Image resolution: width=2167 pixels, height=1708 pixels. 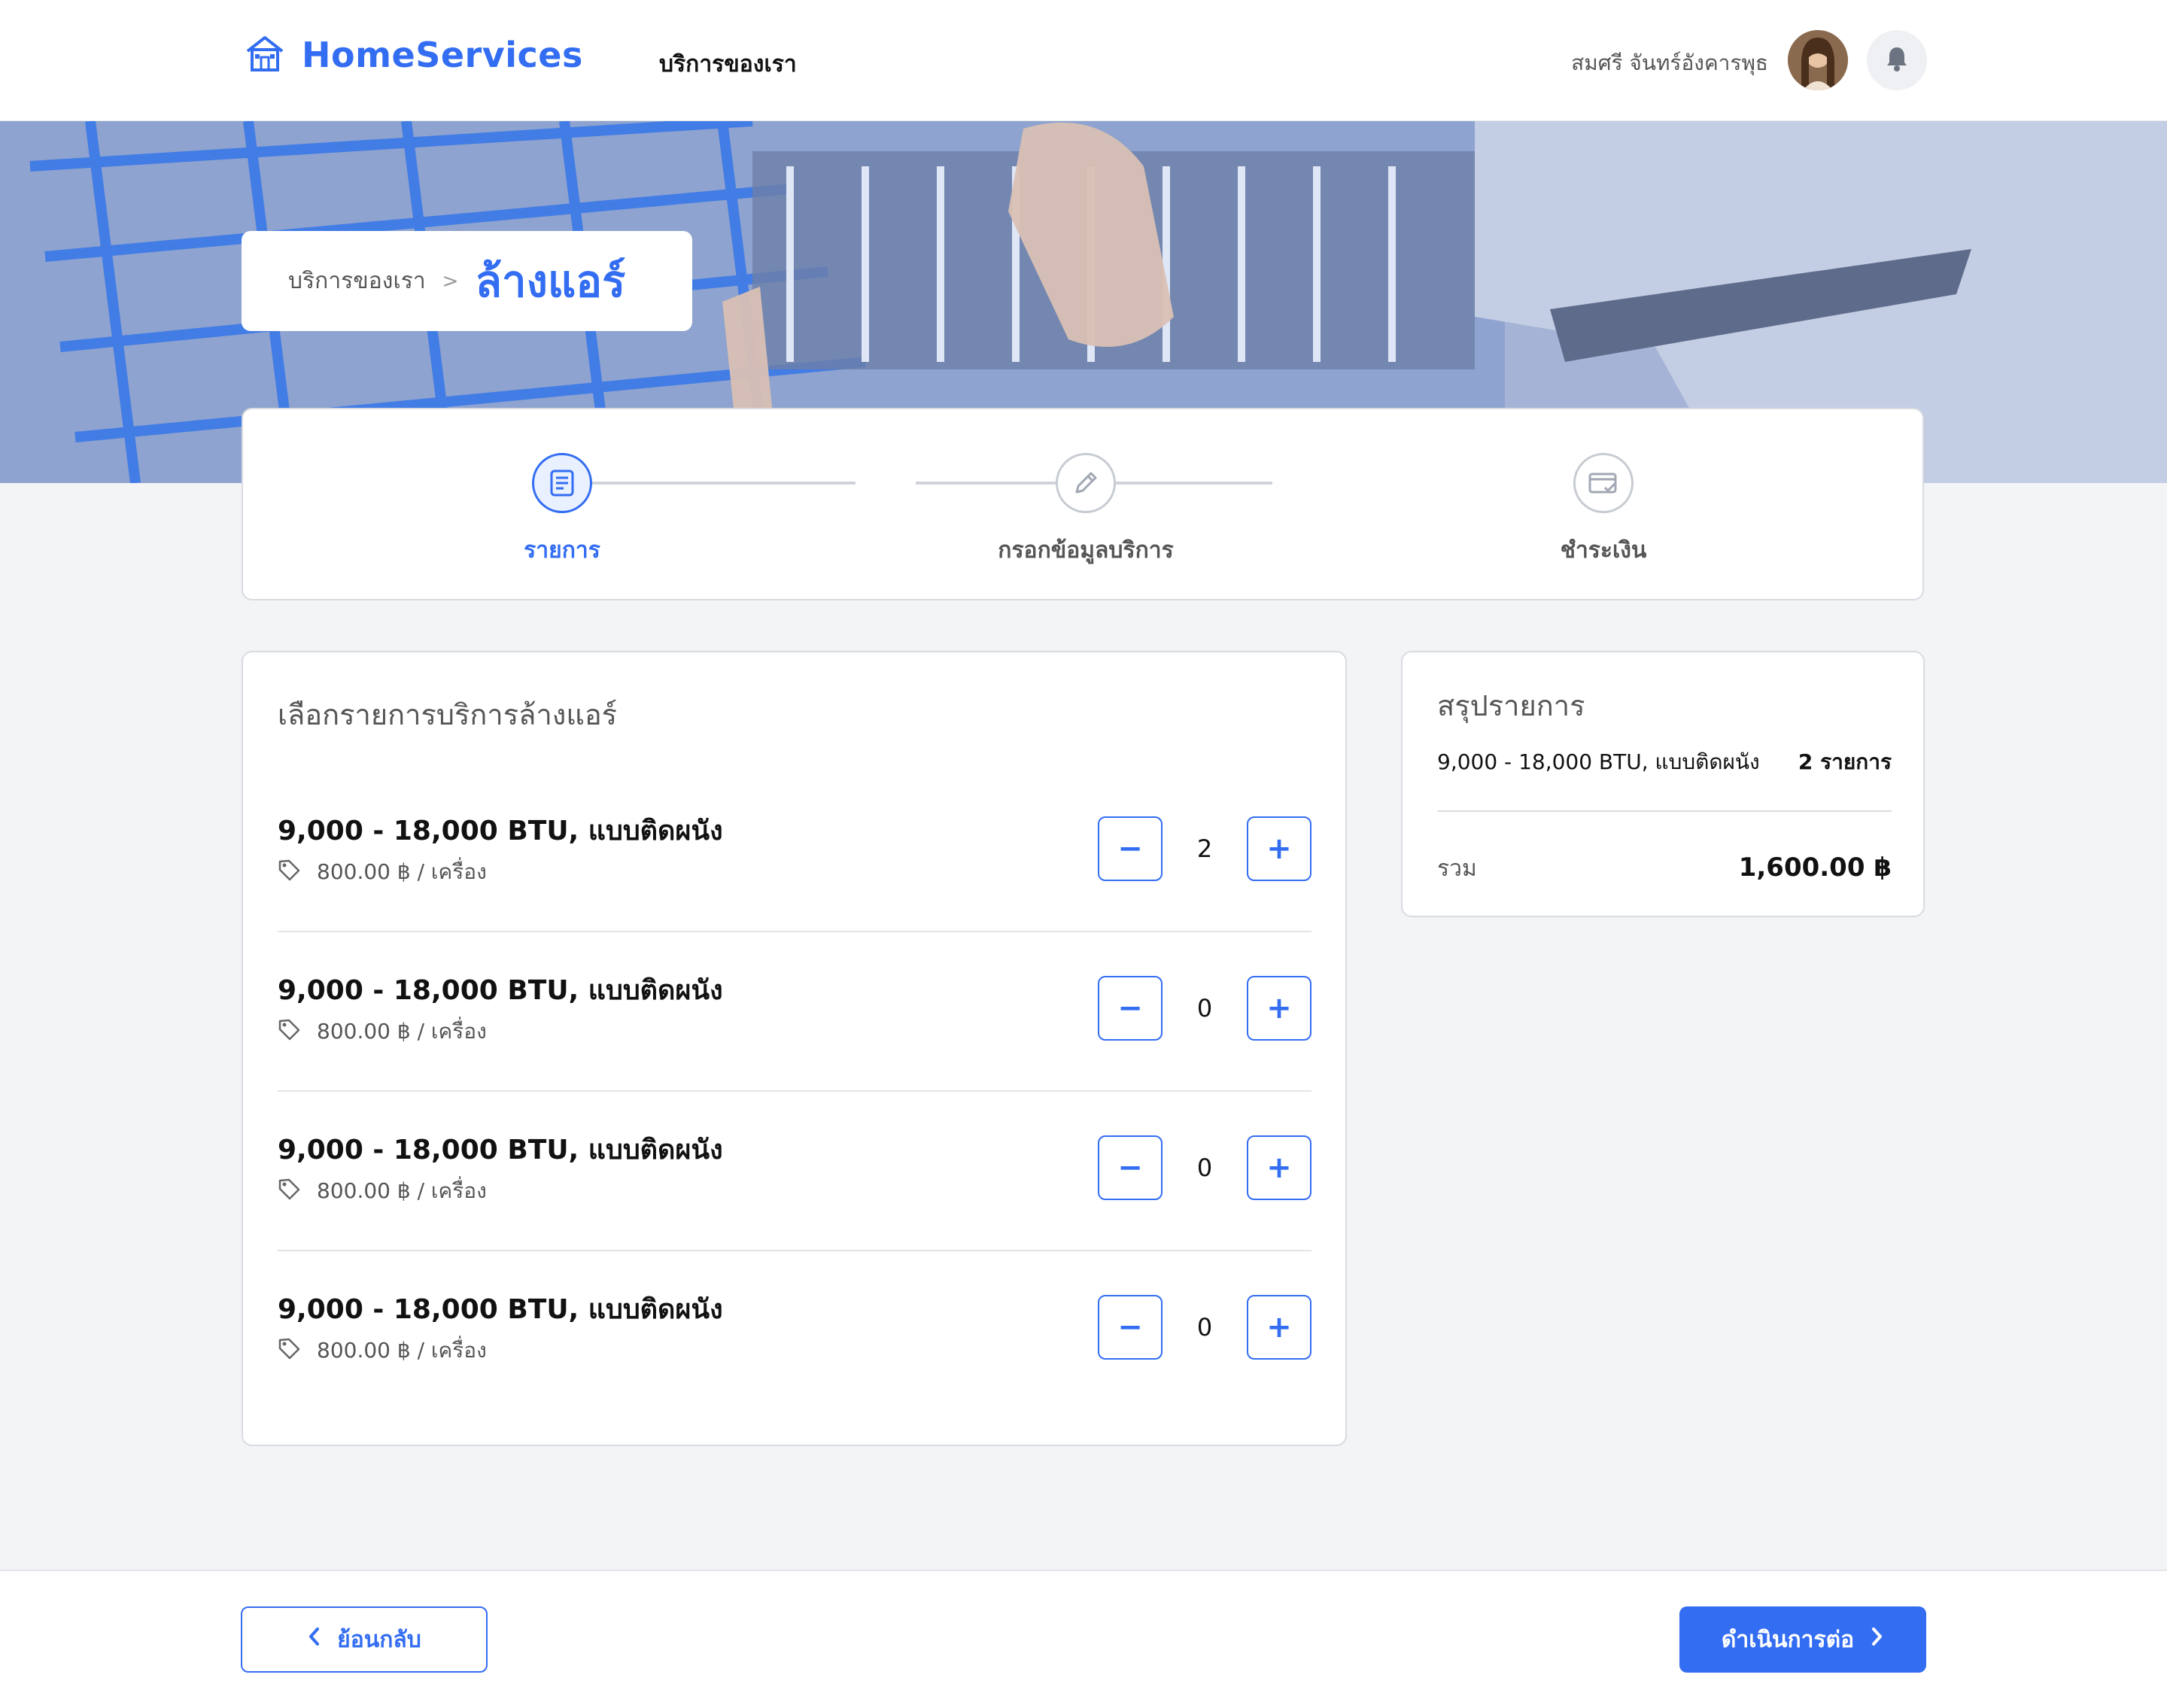 I want to click on summary-item-count: 2 รายการ, so click(x=1845, y=761).